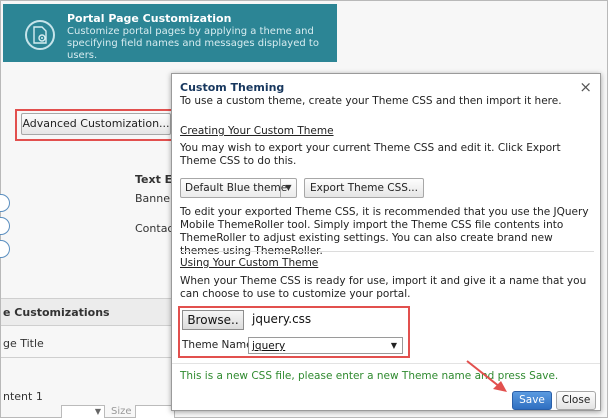  What do you see at coordinates (23, 343) in the screenshot?
I see `page-title-label: ge Title` at bounding box center [23, 343].